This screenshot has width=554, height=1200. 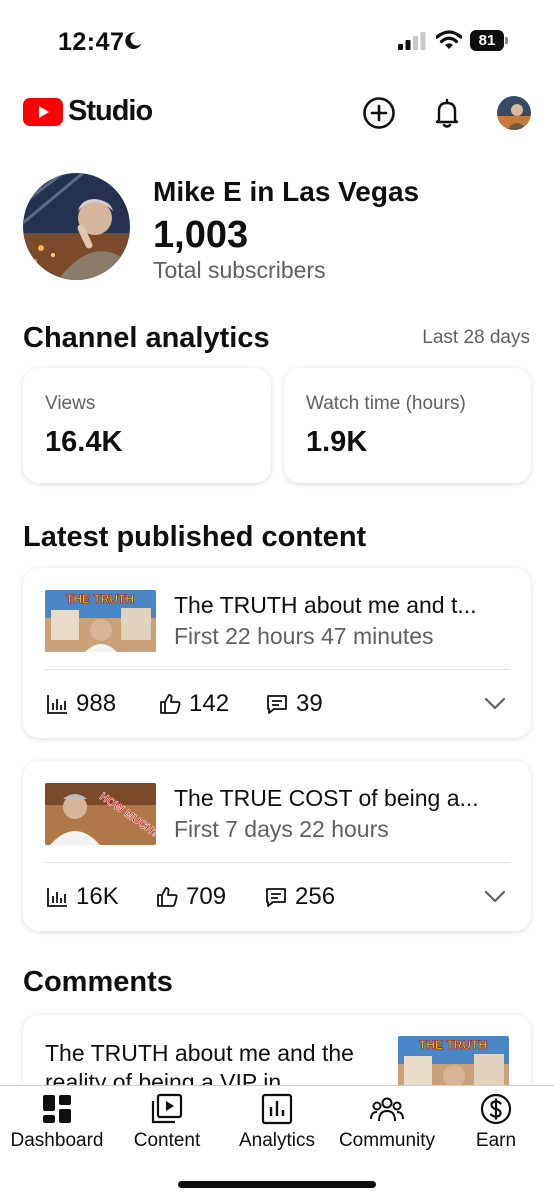 I want to click on comment-video-thumbnail: THE TRUTH, so click(x=453, y=1060).